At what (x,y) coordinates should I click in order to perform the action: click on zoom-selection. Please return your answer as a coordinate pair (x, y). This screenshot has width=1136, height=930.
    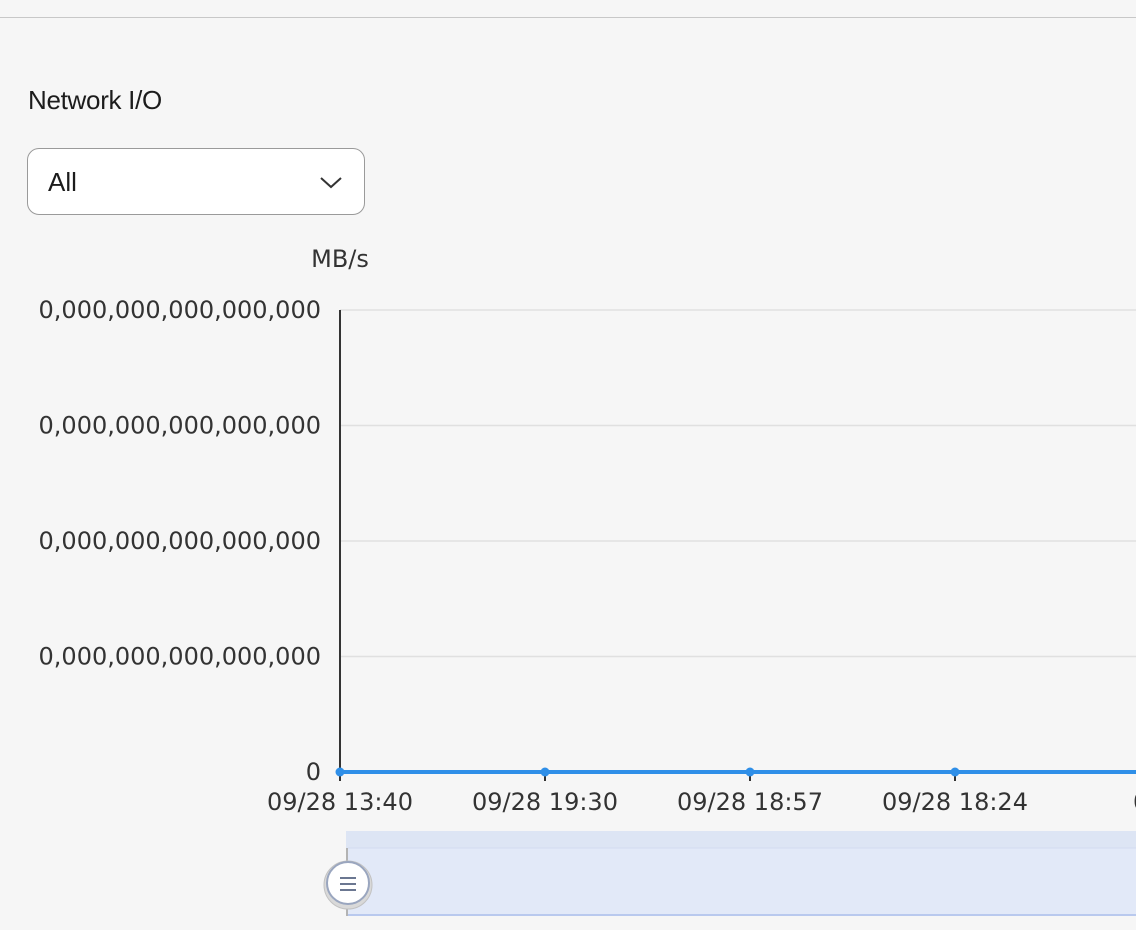
    Looking at the image, I should click on (742, 882).